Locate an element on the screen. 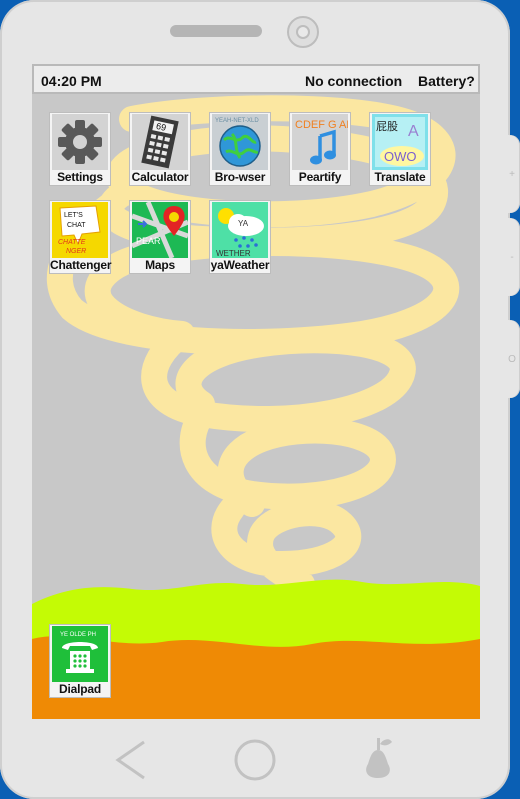  app-maps: PEAR Maps is located at coordinates (160, 237).